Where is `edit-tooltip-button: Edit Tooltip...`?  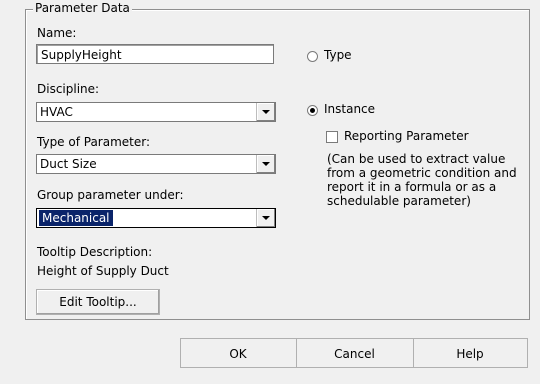
edit-tooltip-button: Edit Tooltip... is located at coordinates (98, 302).